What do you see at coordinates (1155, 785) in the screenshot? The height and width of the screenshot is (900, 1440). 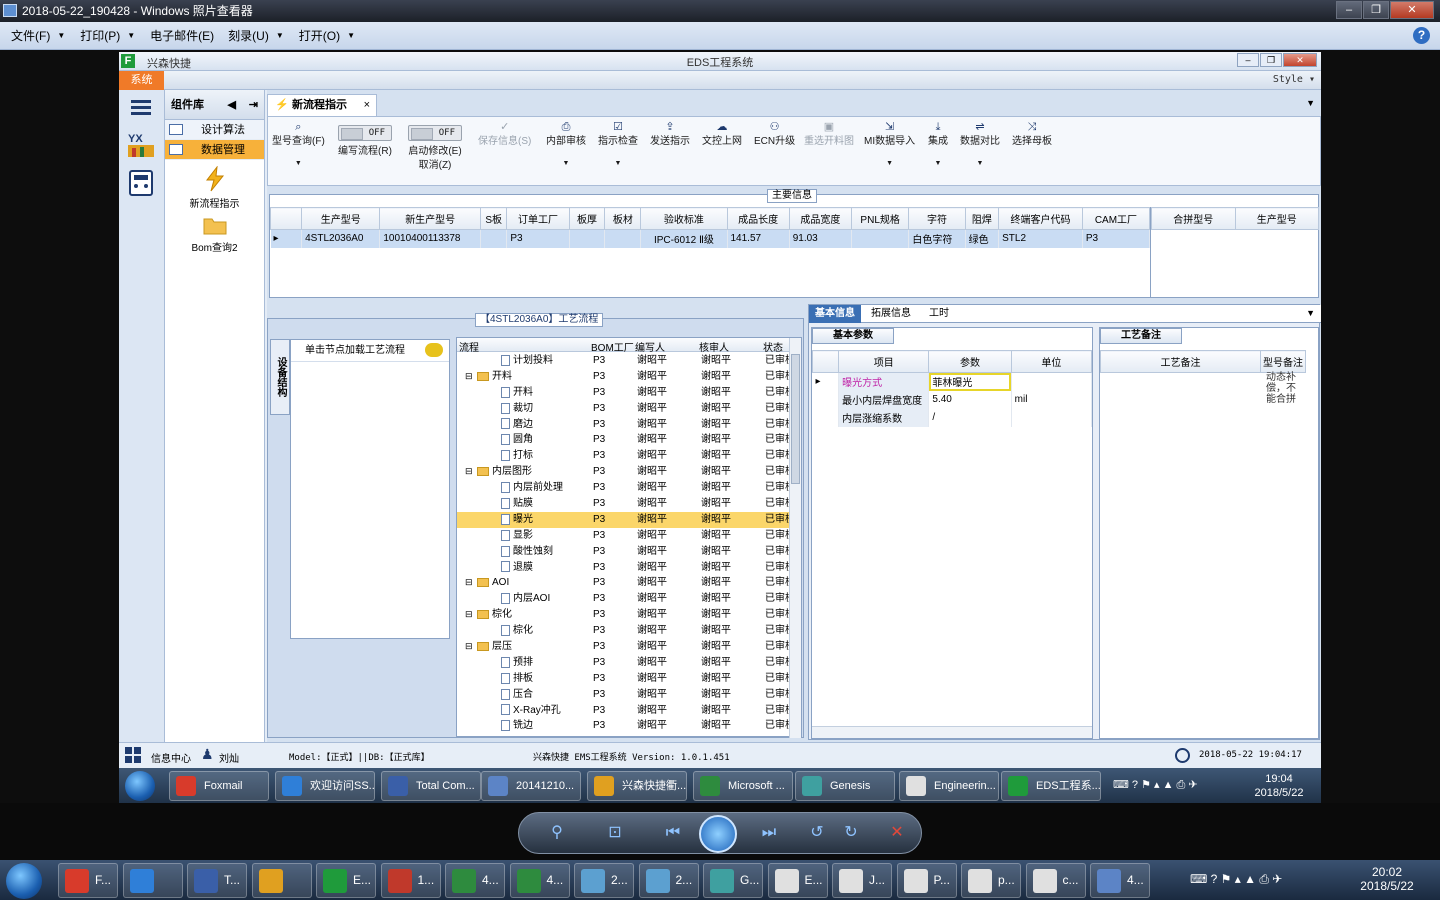 I see `tray-icons: ⌨ ? ⚑ ▴ ▲ ⎙ ✈` at bounding box center [1155, 785].